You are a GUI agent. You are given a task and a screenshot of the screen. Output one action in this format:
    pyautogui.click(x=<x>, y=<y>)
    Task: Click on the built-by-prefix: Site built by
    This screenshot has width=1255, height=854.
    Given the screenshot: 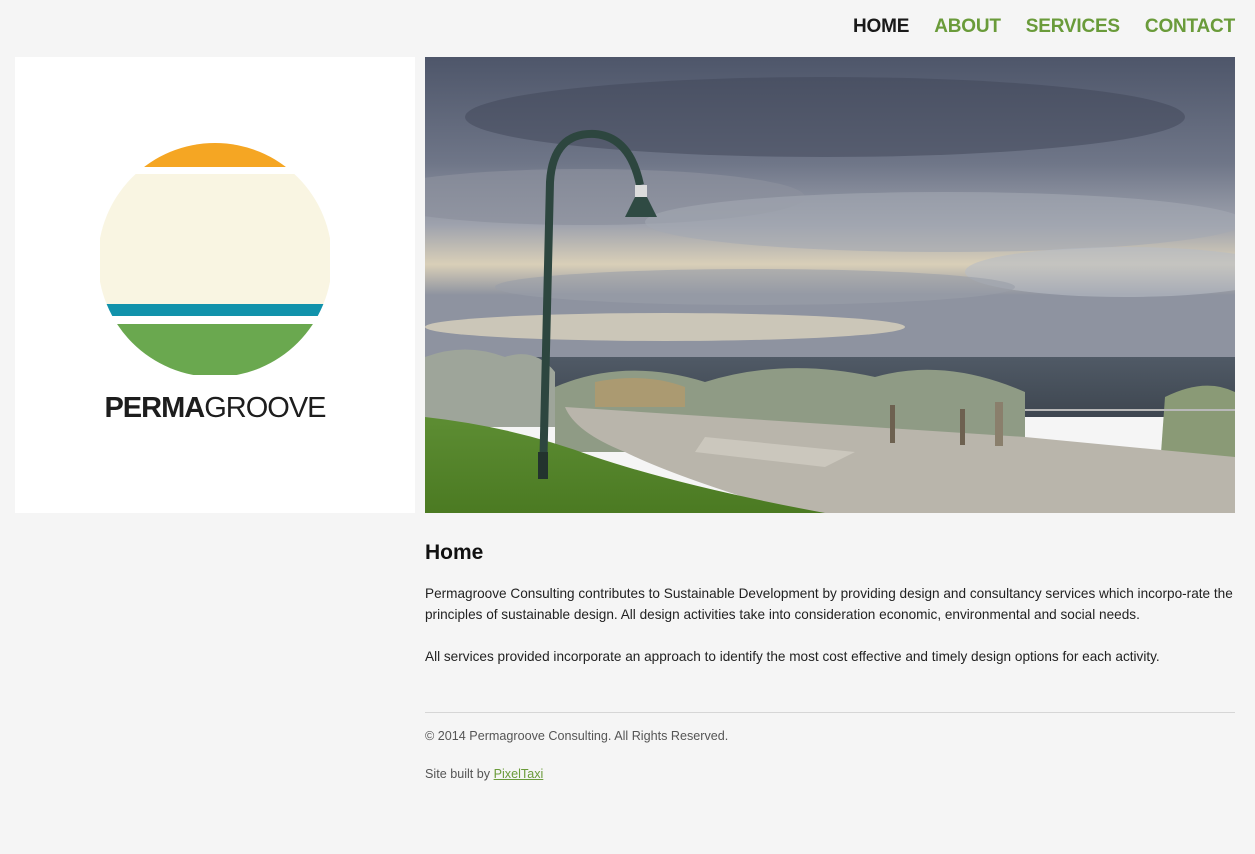 What is the action you would take?
    pyautogui.click(x=459, y=774)
    